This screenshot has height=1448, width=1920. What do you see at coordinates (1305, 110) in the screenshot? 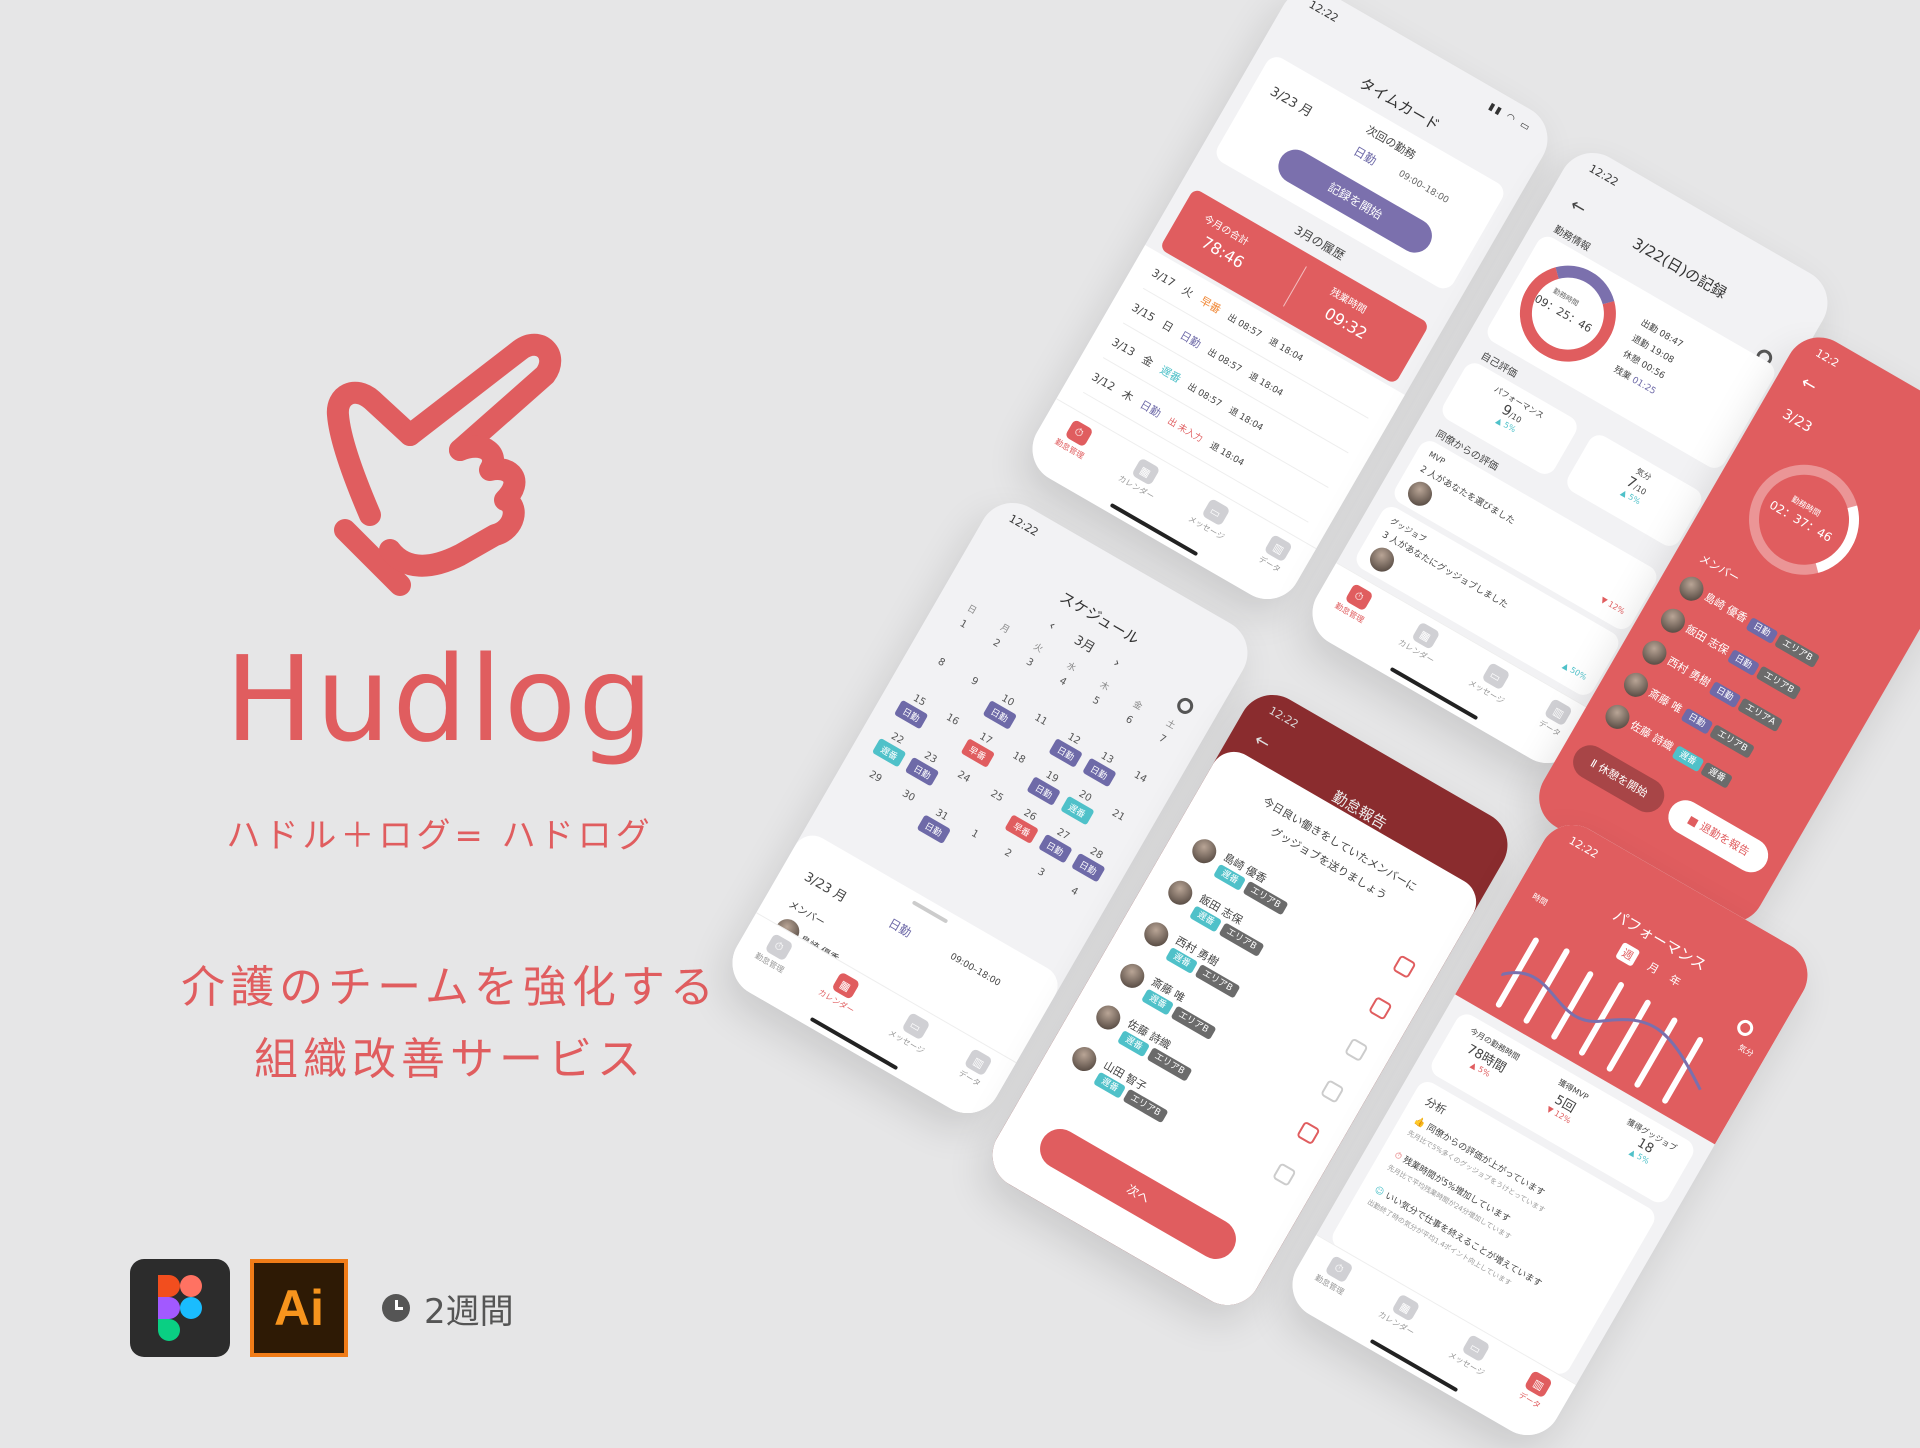
I see `next-weekday: 月` at bounding box center [1305, 110].